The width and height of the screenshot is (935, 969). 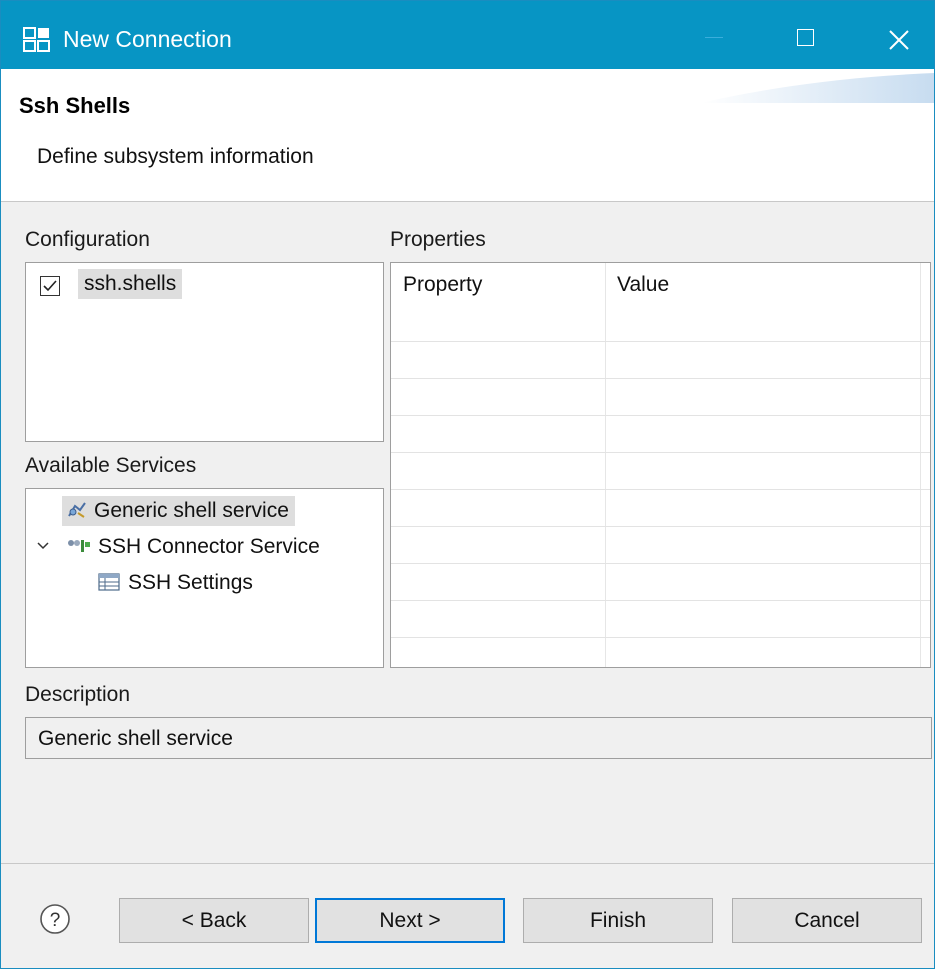 I want to click on cancel-button: Cancel, so click(x=827, y=920).